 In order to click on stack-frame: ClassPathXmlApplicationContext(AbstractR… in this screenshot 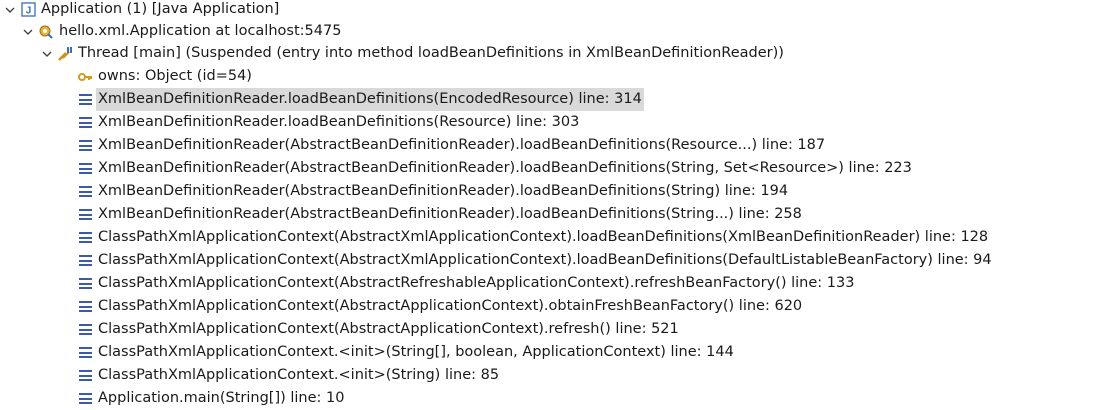, I will do `click(549, 283)`.